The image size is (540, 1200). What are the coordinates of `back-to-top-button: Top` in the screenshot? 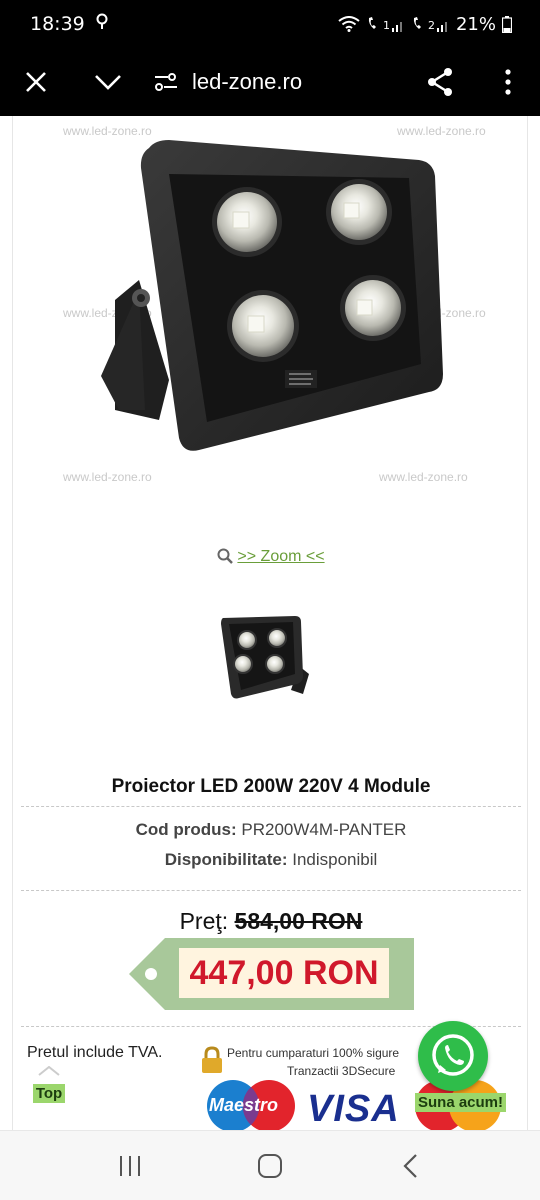 It's located at (49, 1084).